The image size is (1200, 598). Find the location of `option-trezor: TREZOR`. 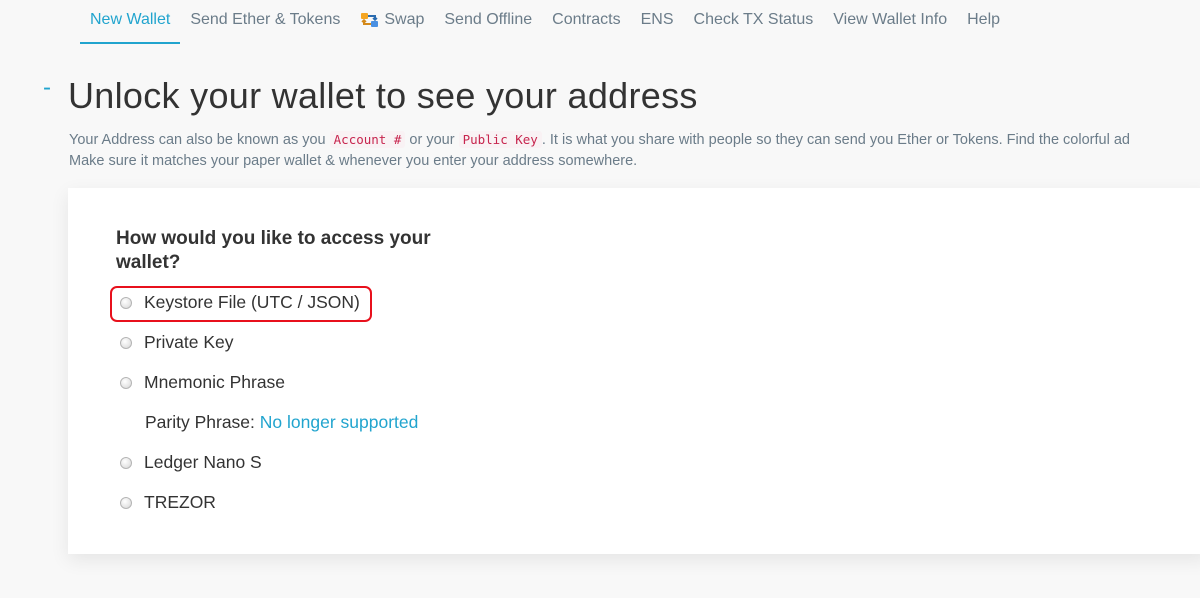

option-trezor: TREZOR is located at coordinates (168, 502).